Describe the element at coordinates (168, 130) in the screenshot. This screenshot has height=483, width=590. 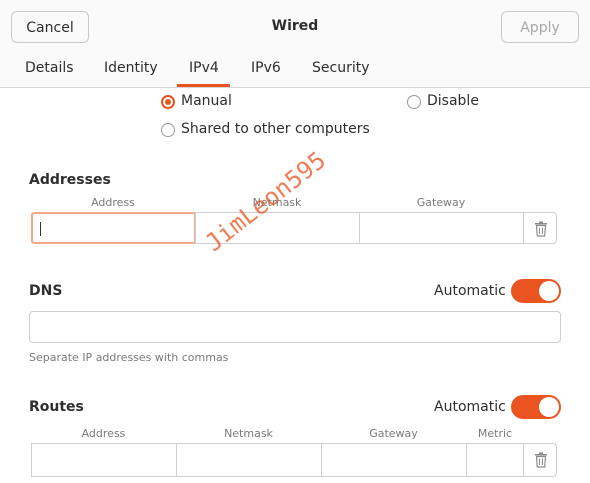
I see `radio-shared` at that location.